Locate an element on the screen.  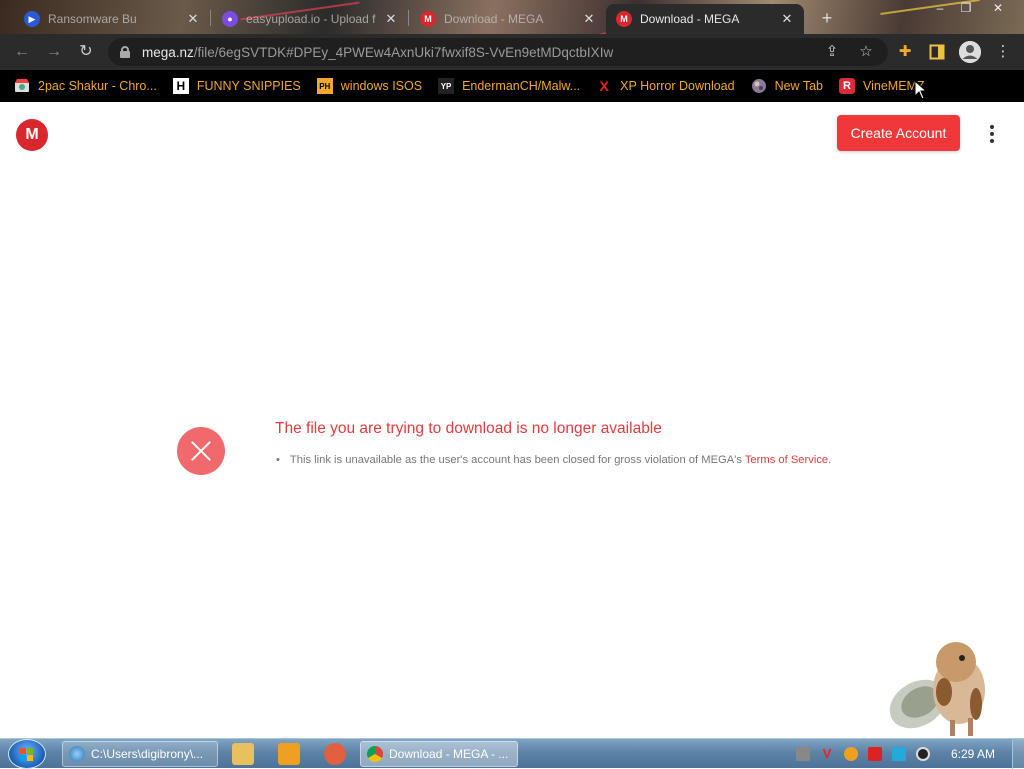
easyupload-icon: ● is located at coordinates (230, 19).